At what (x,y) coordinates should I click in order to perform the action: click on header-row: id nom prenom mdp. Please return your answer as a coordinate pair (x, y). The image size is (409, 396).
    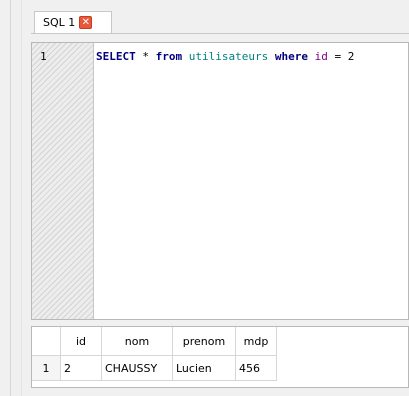
    Looking at the image, I should click on (154, 341).